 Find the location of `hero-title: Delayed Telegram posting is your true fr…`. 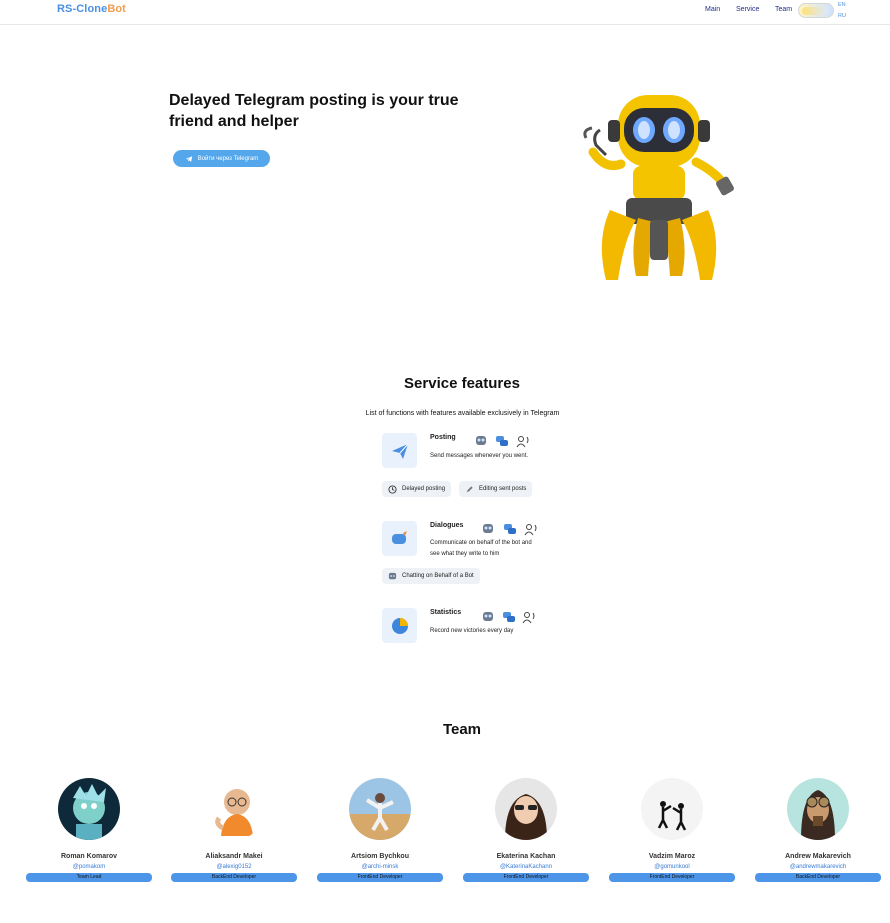

hero-title: Delayed Telegram posting is your true fr… is located at coordinates (314, 111).